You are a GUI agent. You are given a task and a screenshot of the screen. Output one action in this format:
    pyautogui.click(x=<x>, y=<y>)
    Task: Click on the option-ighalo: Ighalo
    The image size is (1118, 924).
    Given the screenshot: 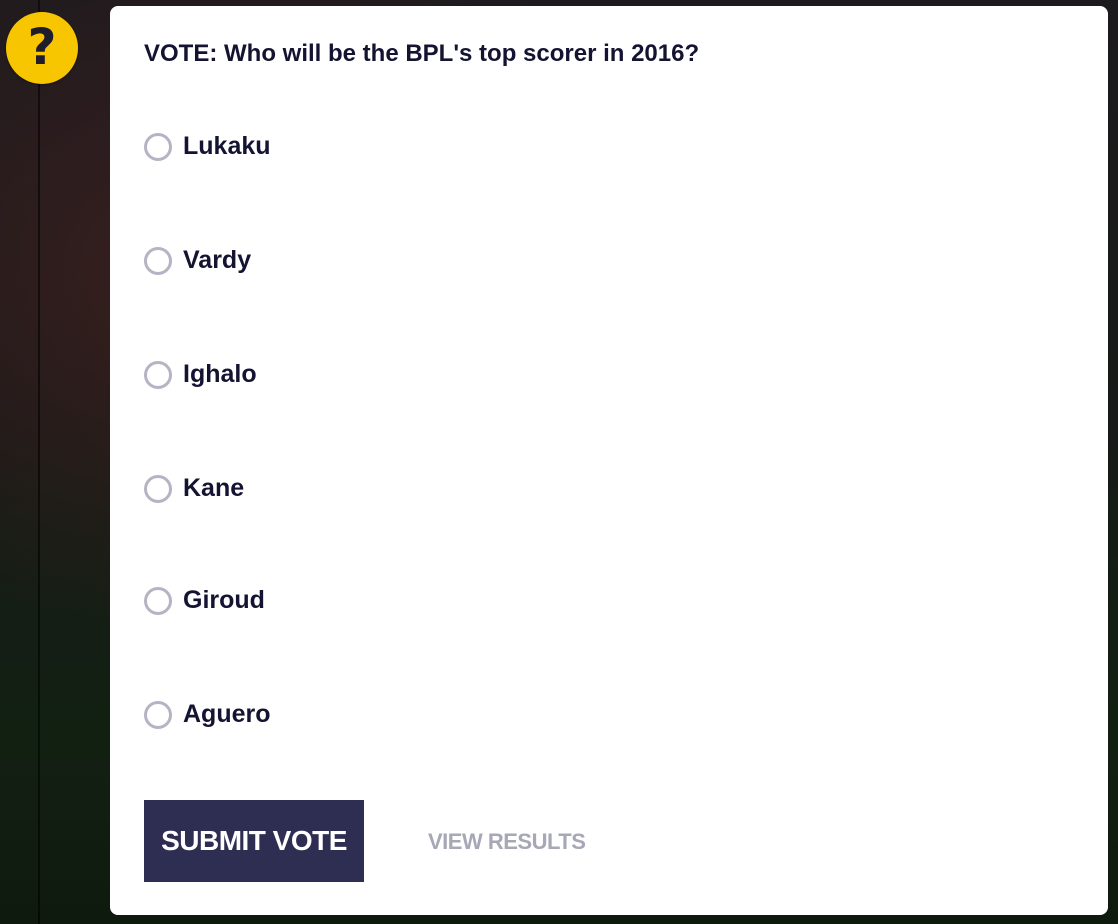 What is the action you would take?
    pyautogui.click(x=200, y=374)
    